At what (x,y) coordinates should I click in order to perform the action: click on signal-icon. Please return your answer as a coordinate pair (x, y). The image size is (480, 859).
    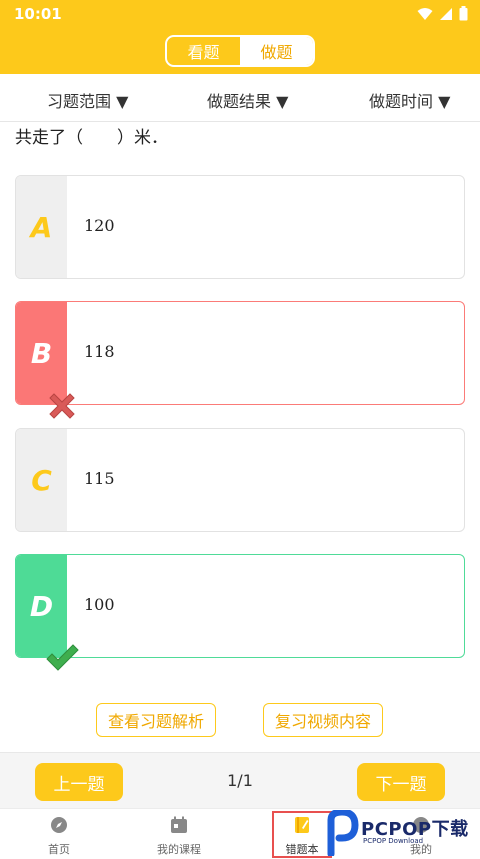
    Looking at the image, I should click on (446, 13).